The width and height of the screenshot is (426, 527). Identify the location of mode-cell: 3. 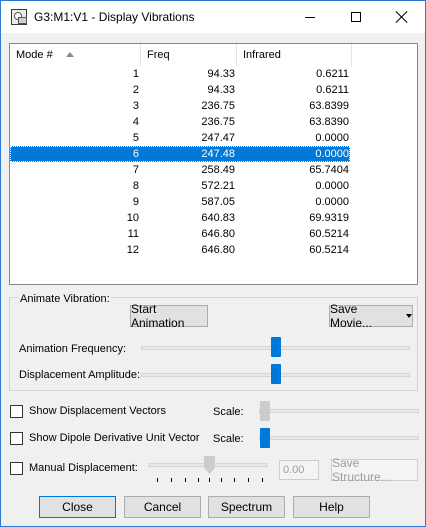
(135, 106).